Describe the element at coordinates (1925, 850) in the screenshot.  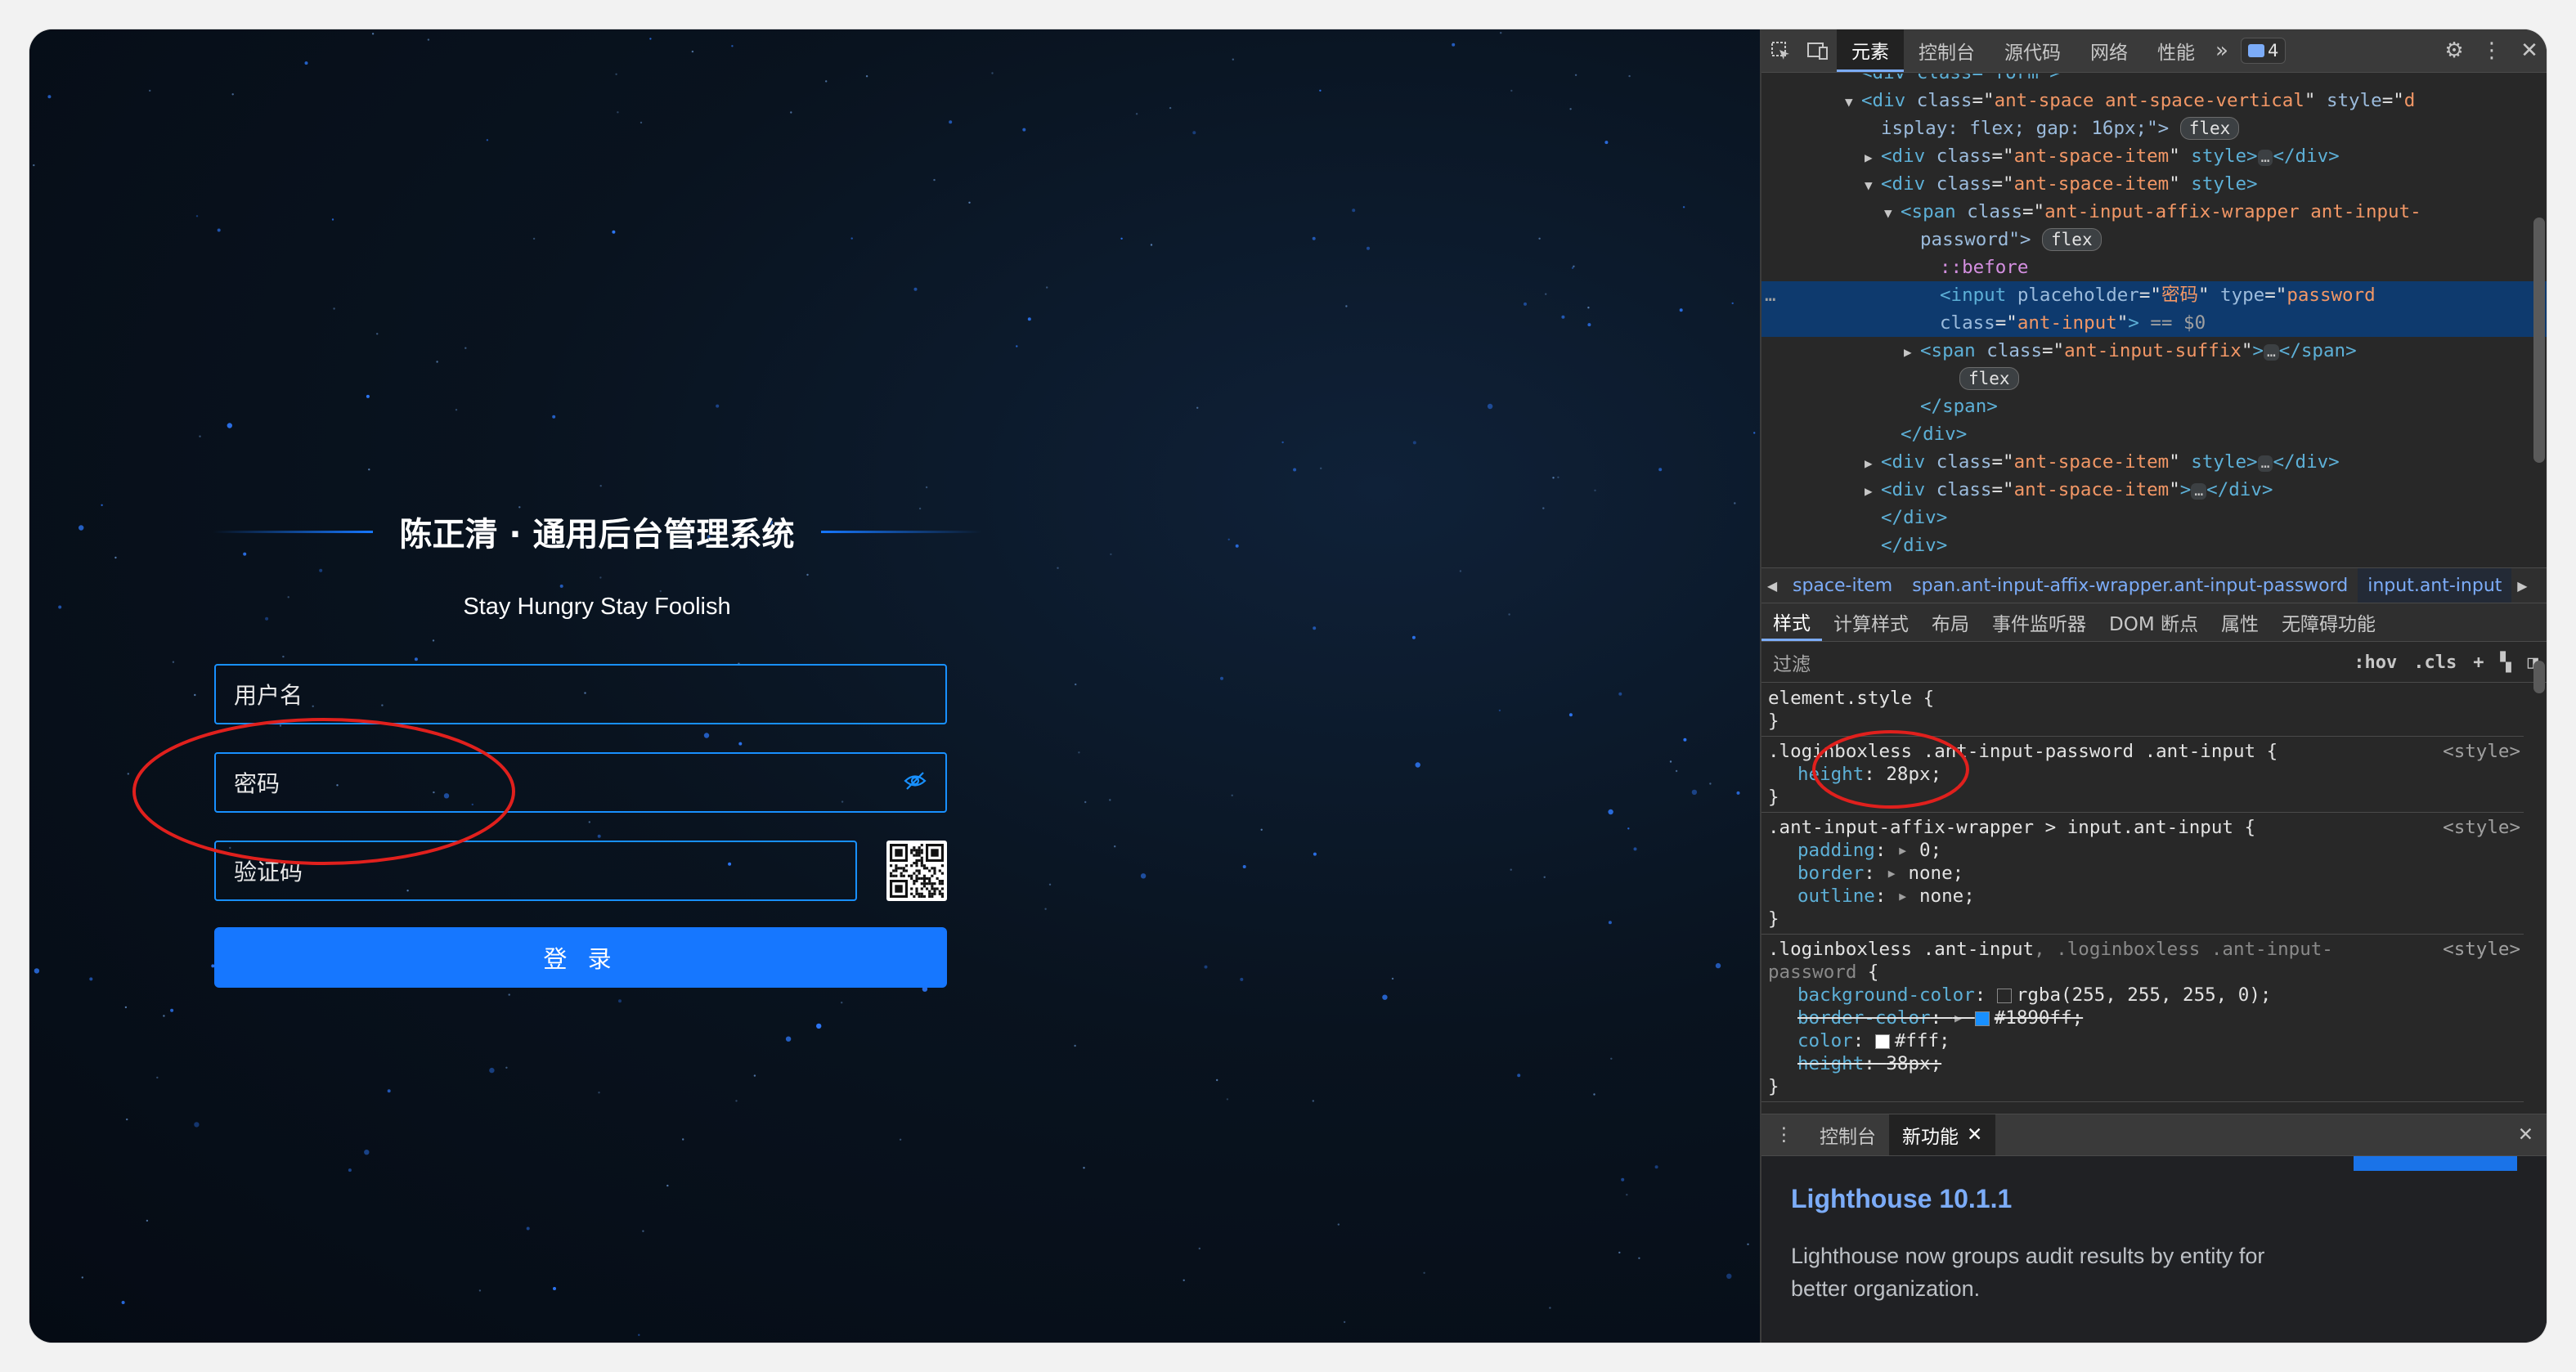
I see `css-property-value: 0` at that location.